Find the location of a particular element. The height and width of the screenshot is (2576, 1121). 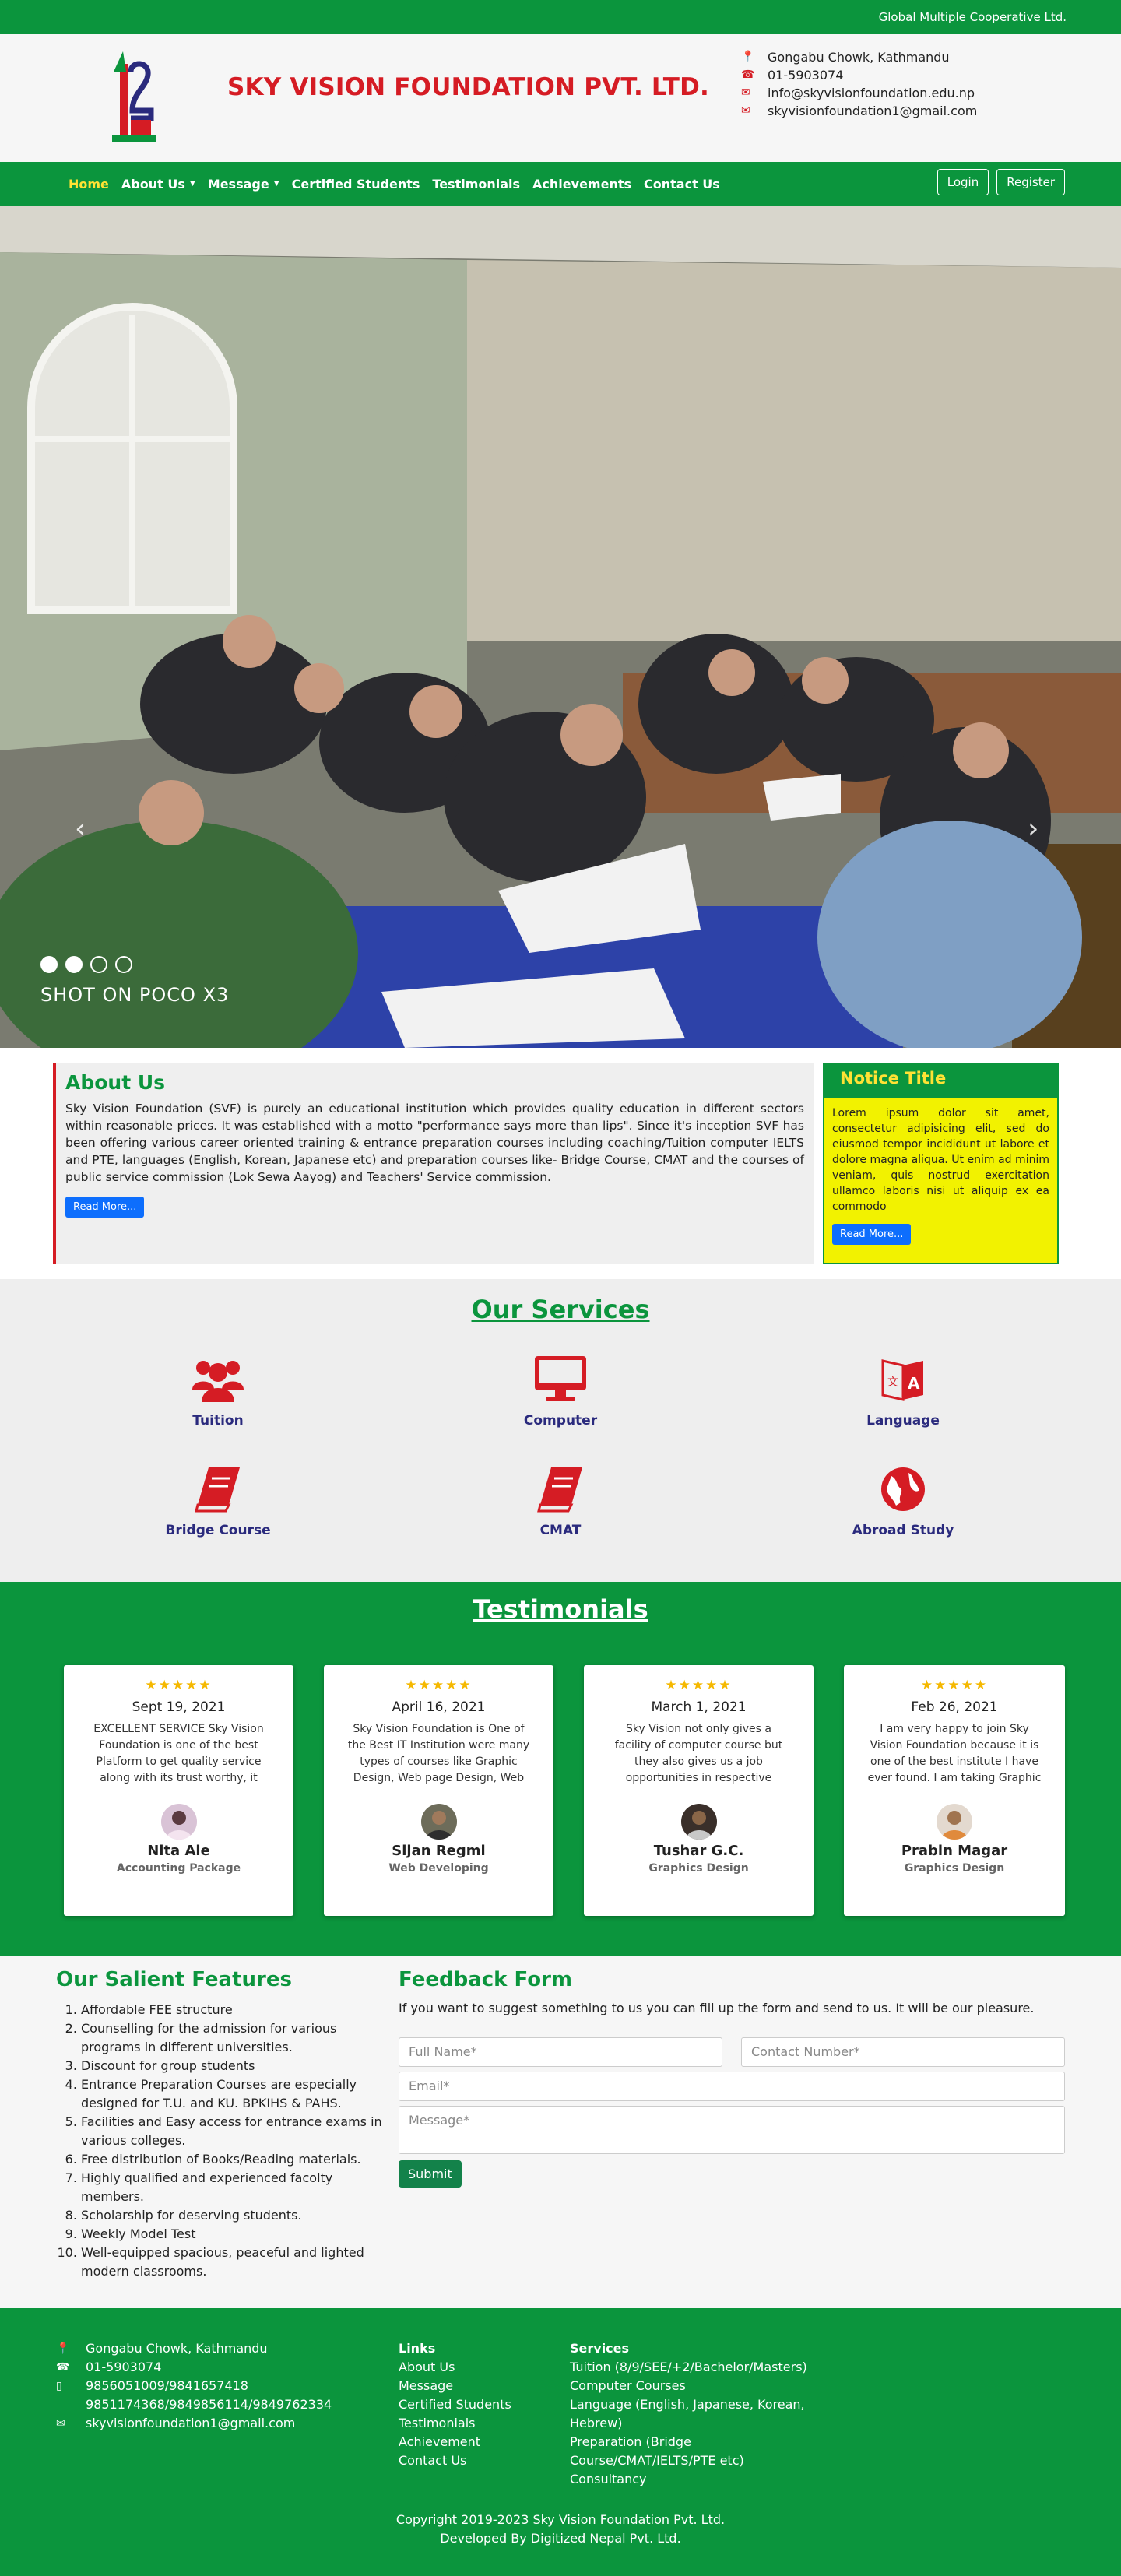

service-tuition: Tuition is located at coordinates (218, 1390).